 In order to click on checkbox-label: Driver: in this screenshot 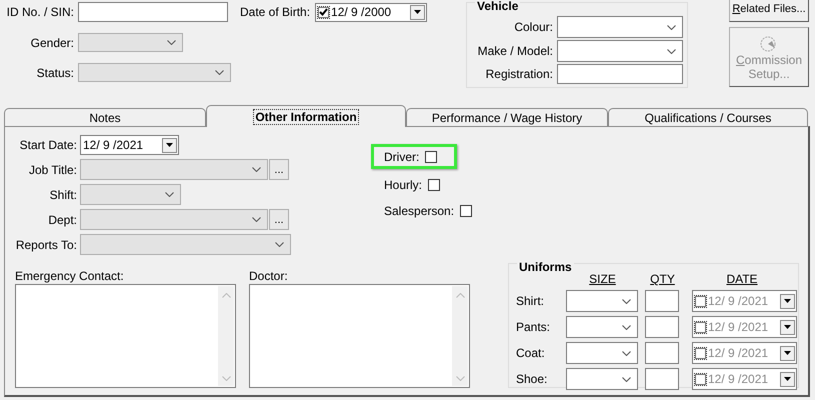, I will do `click(402, 157)`.